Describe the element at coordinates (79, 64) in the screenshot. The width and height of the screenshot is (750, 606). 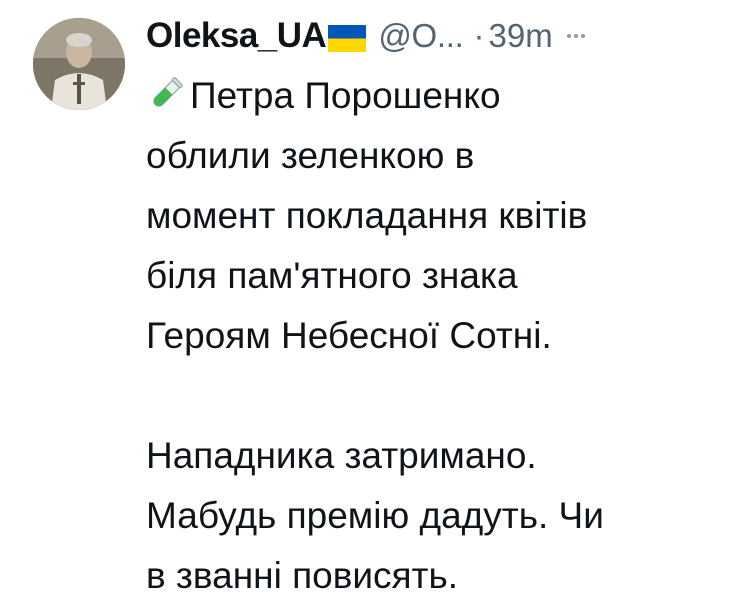
I see `avatar` at that location.